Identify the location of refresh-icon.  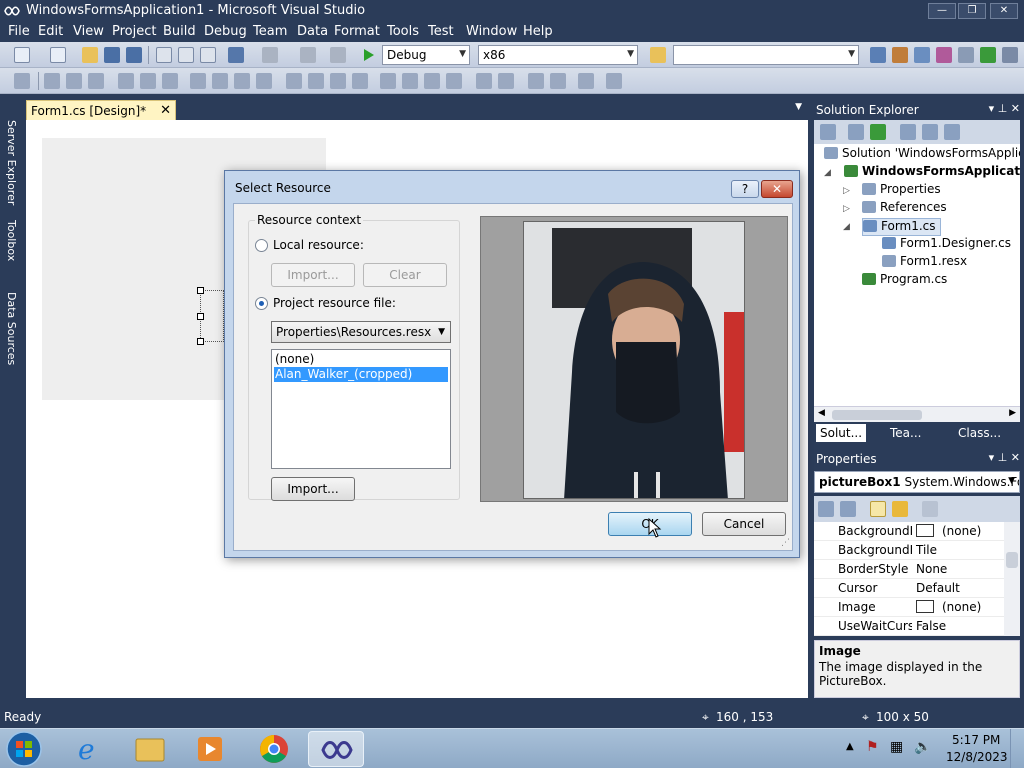
(878, 132).